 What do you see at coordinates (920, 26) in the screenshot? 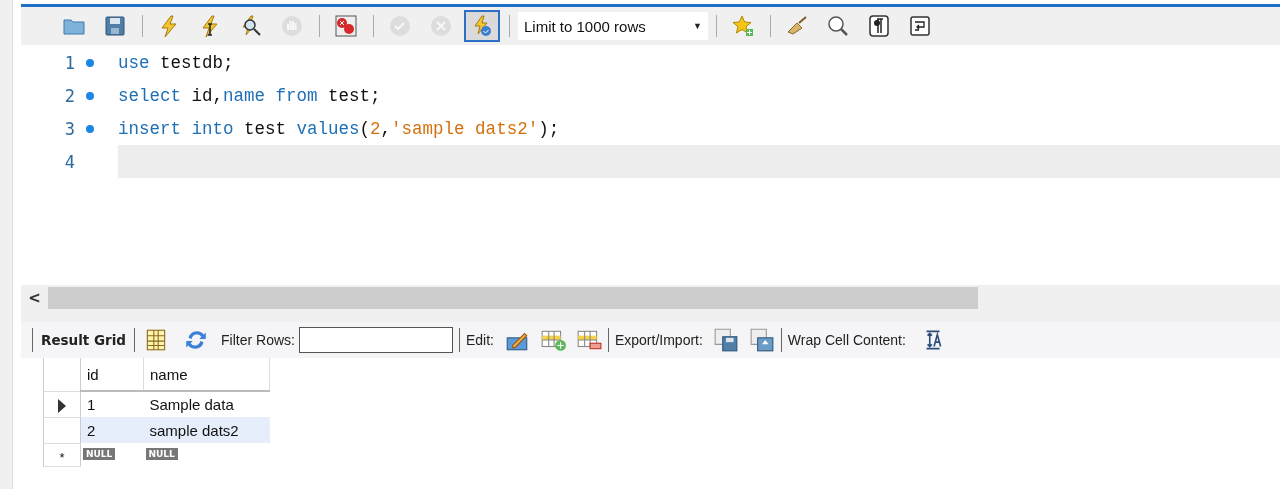
I see `line-wrap-icon` at bounding box center [920, 26].